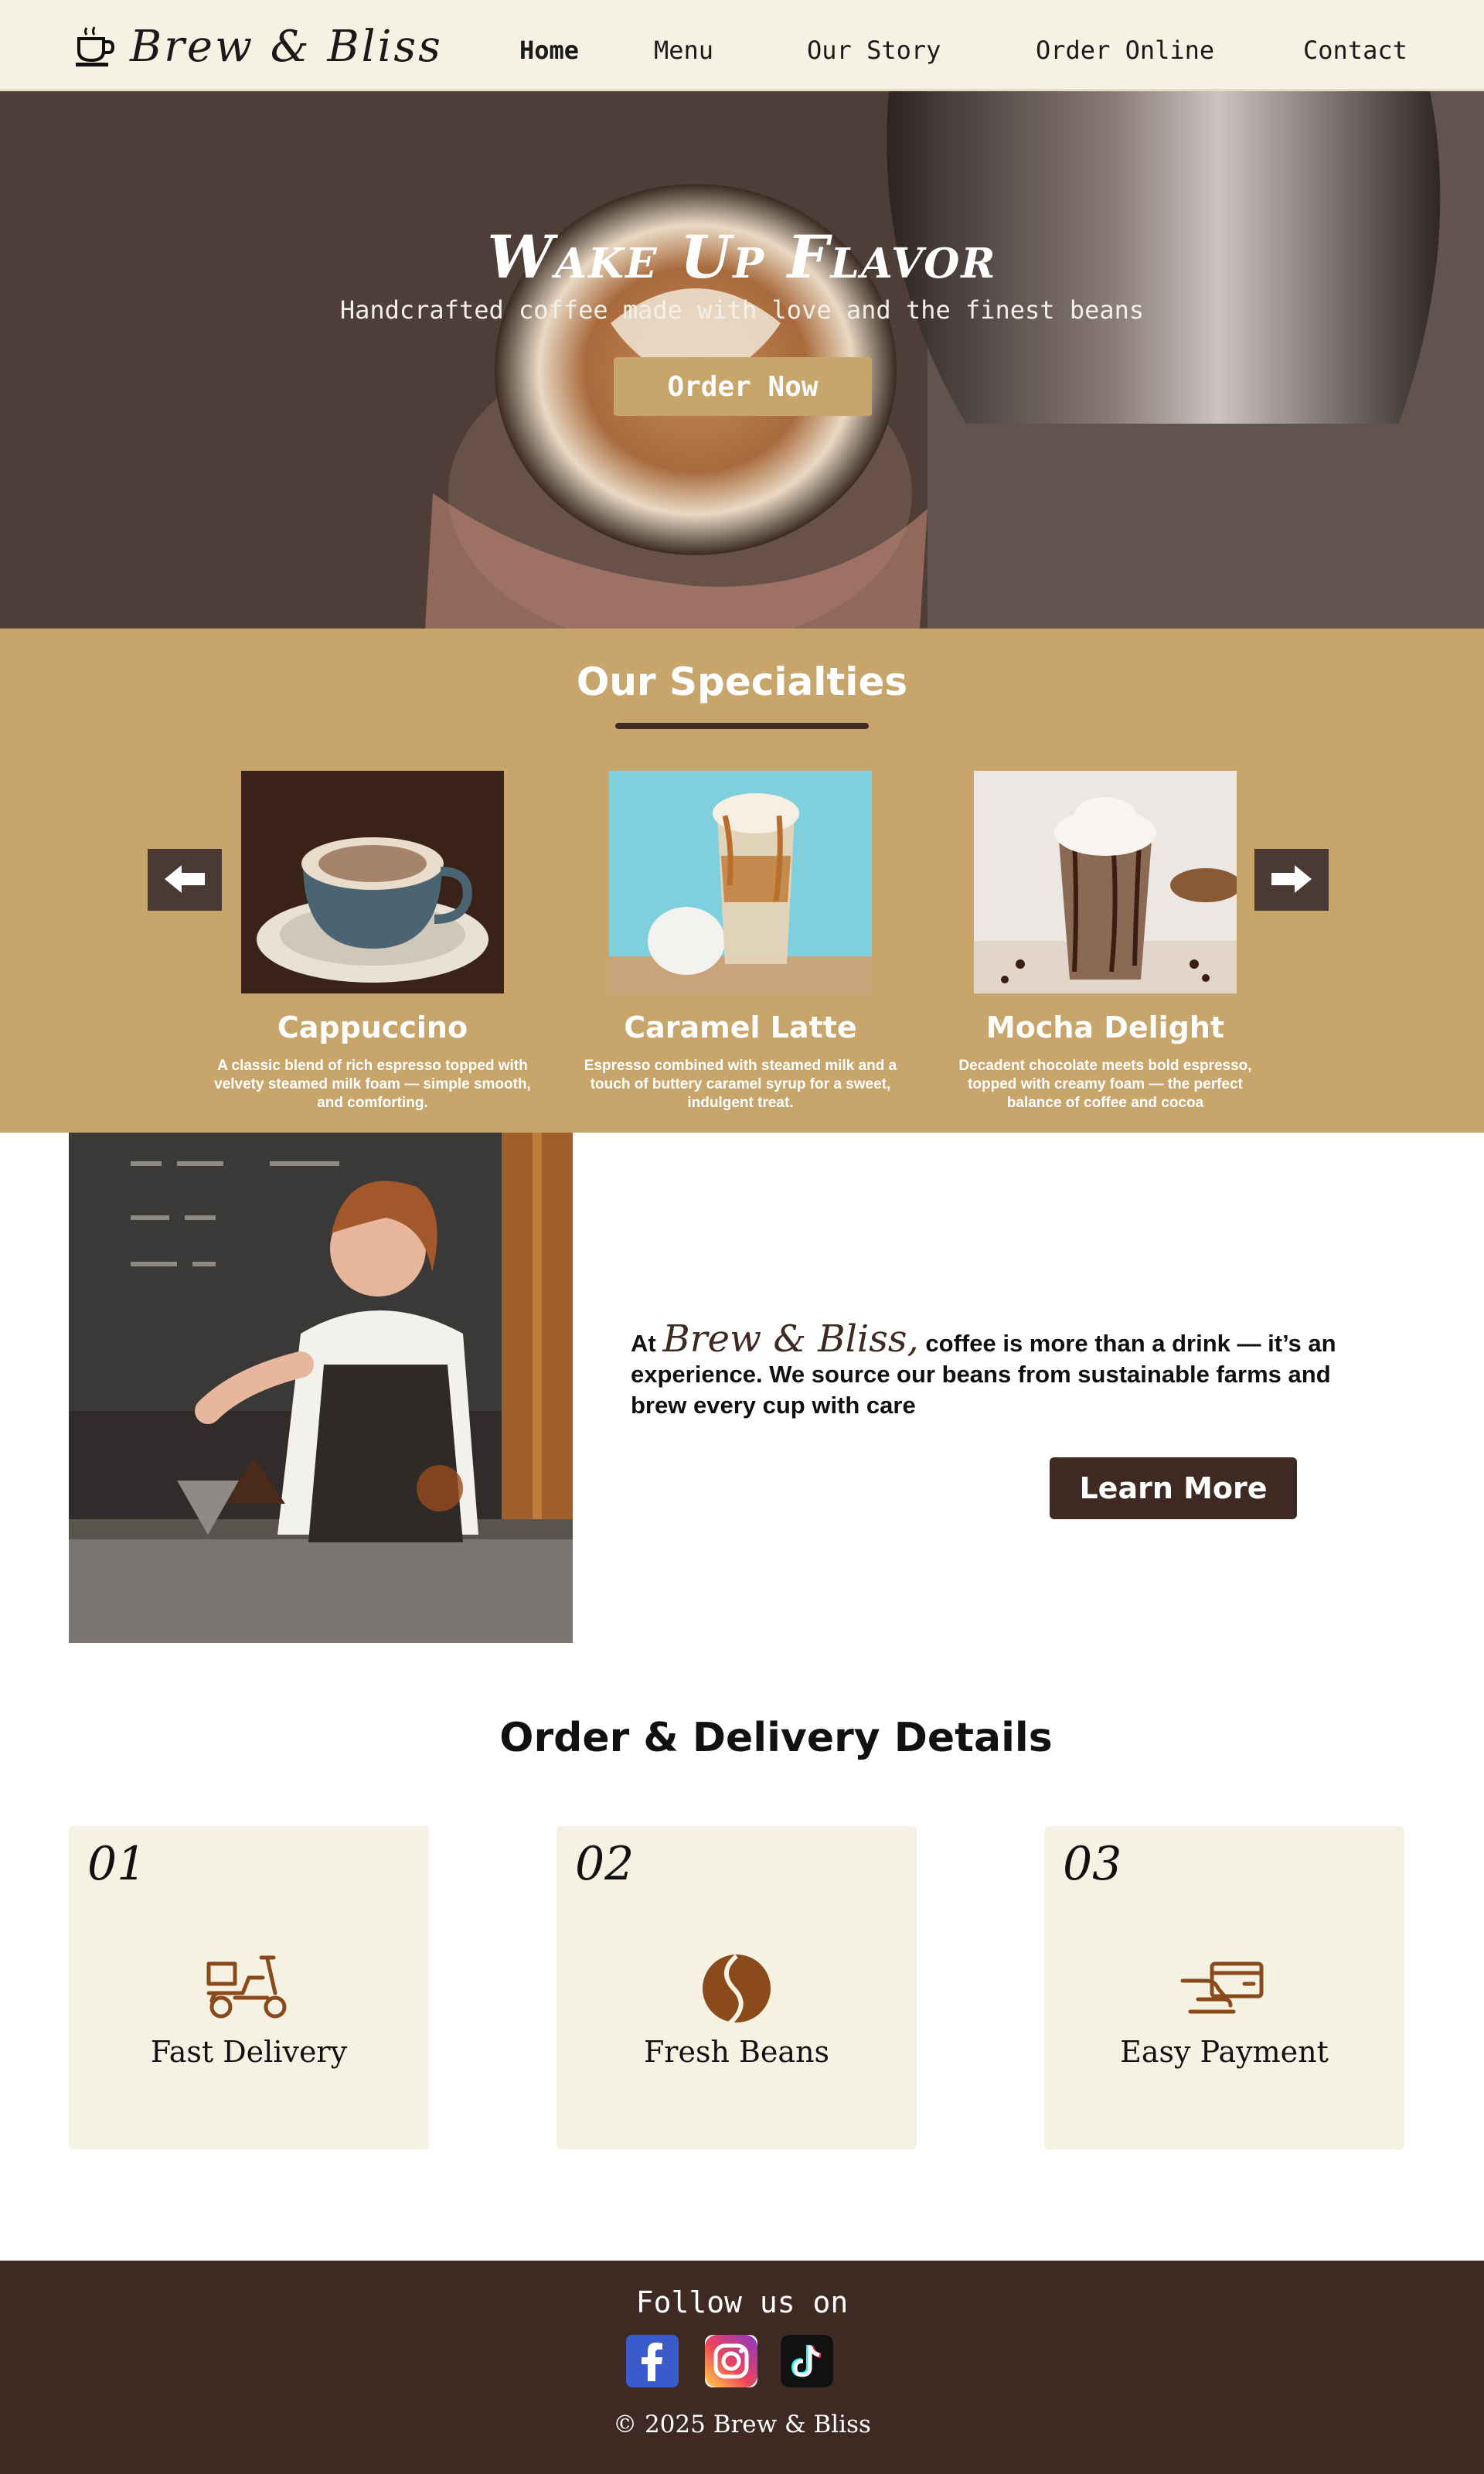  What do you see at coordinates (1125, 50) in the screenshot?
I see `nav-link-order-online: Order Online` at bounding box center [1125, 50].